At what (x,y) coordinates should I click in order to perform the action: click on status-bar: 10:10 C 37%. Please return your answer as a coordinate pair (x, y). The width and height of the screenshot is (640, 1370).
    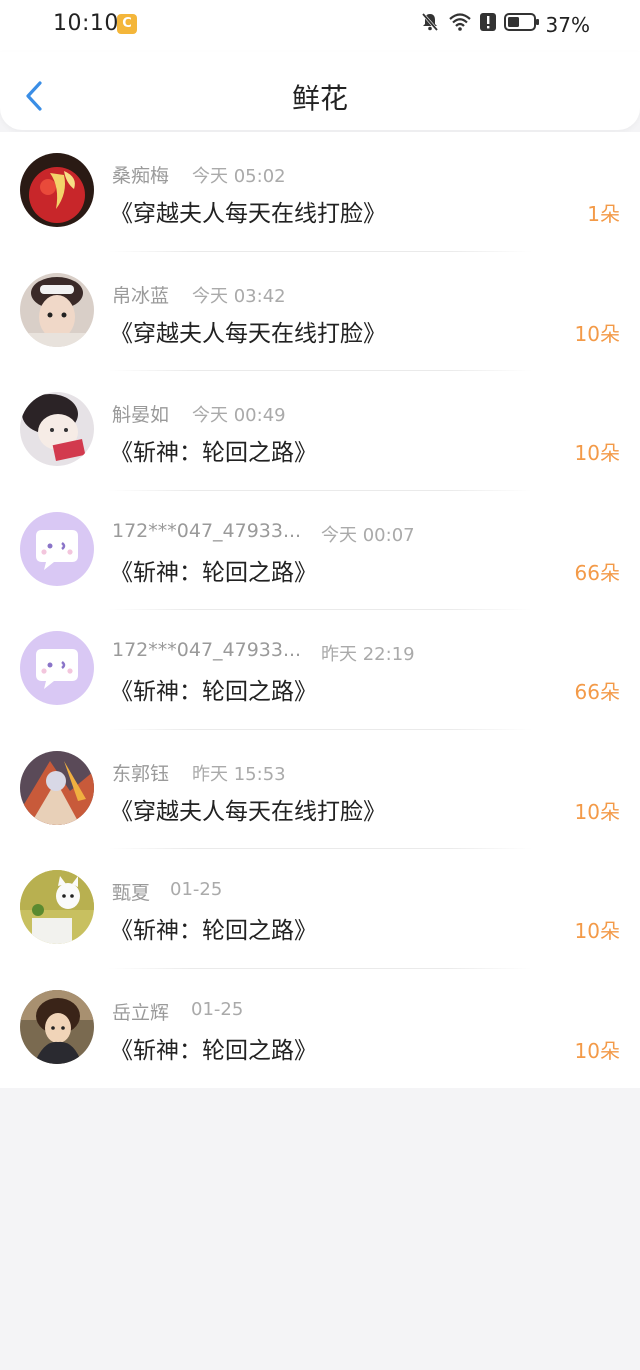
    Looking at the image, I should click on (320, 26).